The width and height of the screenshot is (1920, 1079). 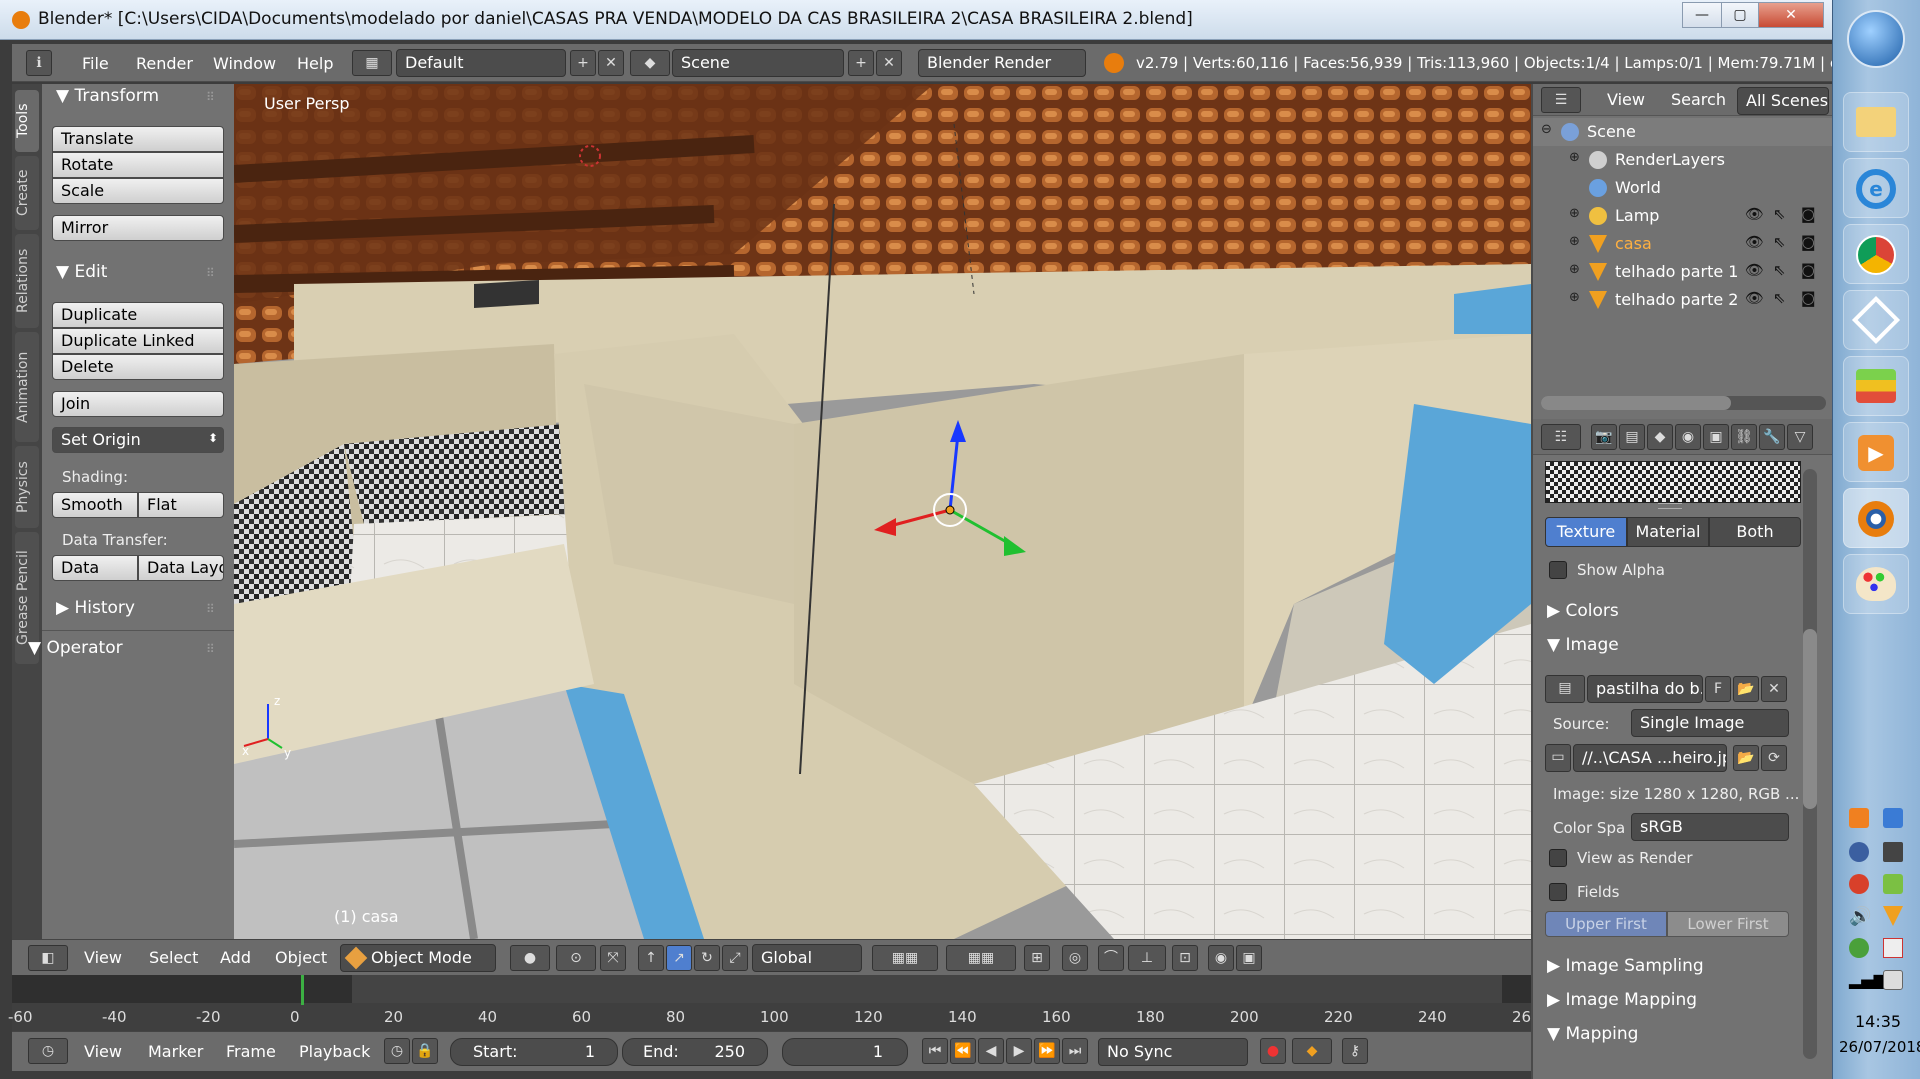 I want to click on outliner-row: ⊕ RenderLayers, so click(x=1682, y=160).